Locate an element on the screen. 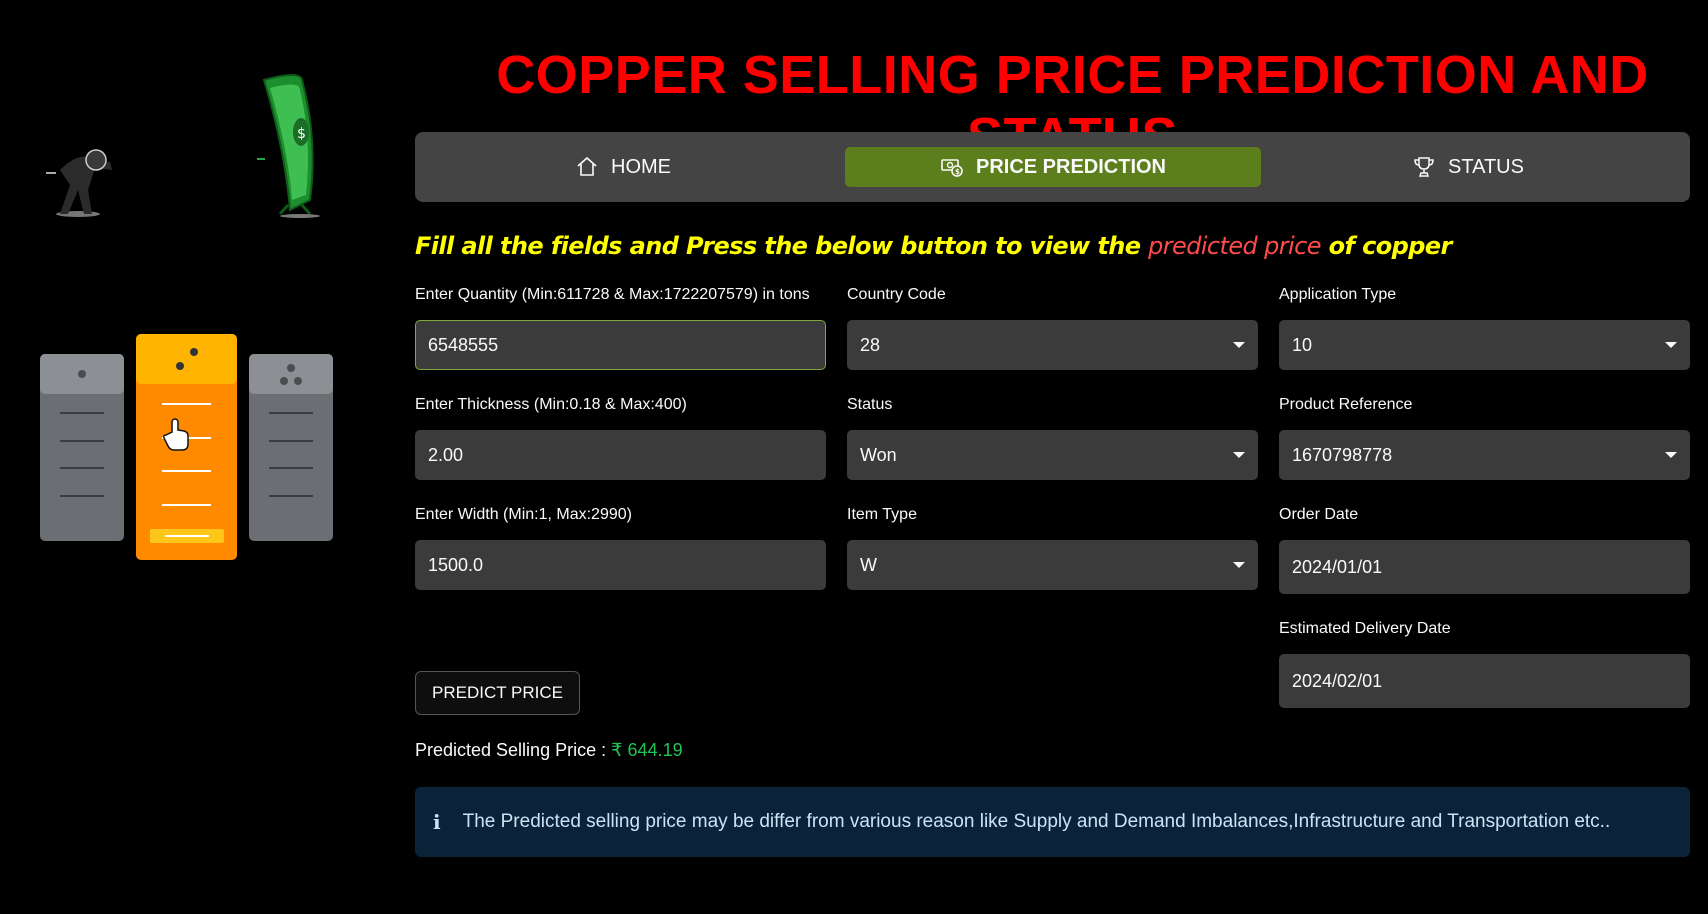 This screenshot has height=914, width=1708. quantity-input: 6548555 is located at coordinates (620, 345).